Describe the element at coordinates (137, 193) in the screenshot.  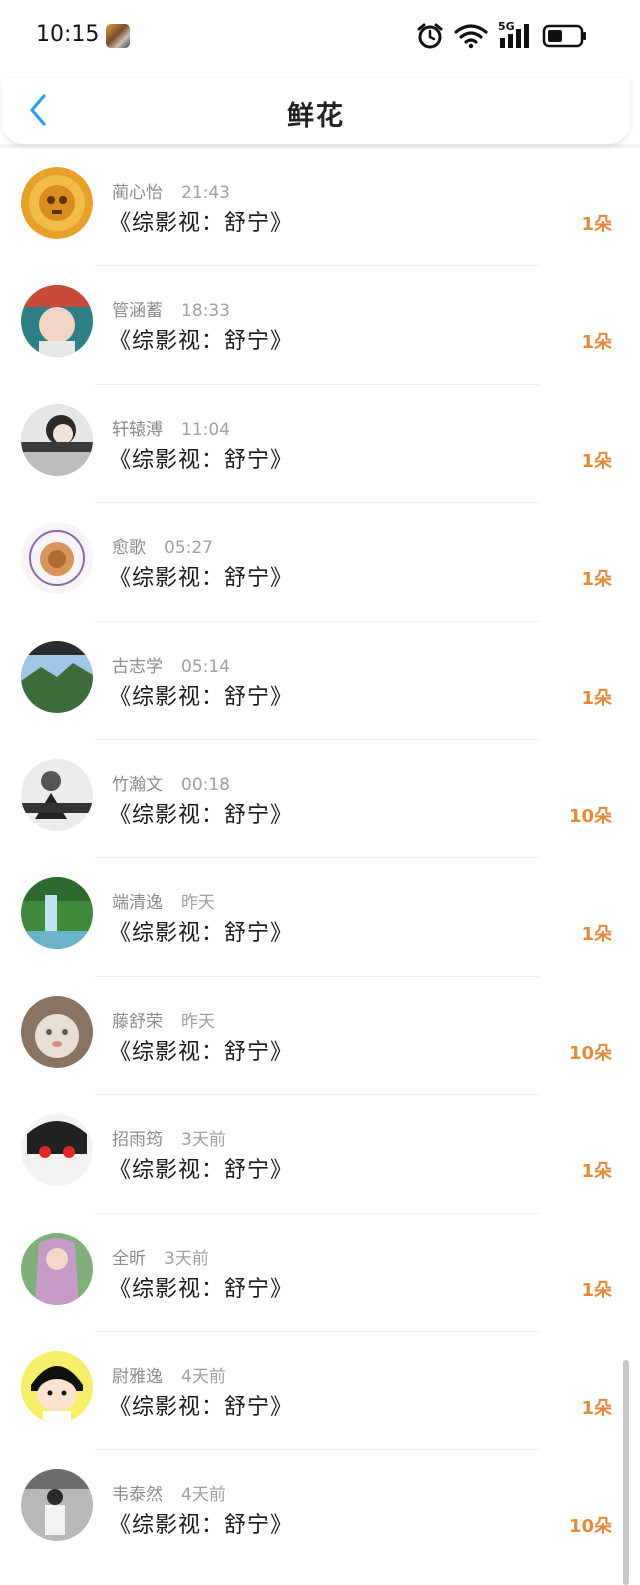
I see `user-name: 蔺心怡` at that location.